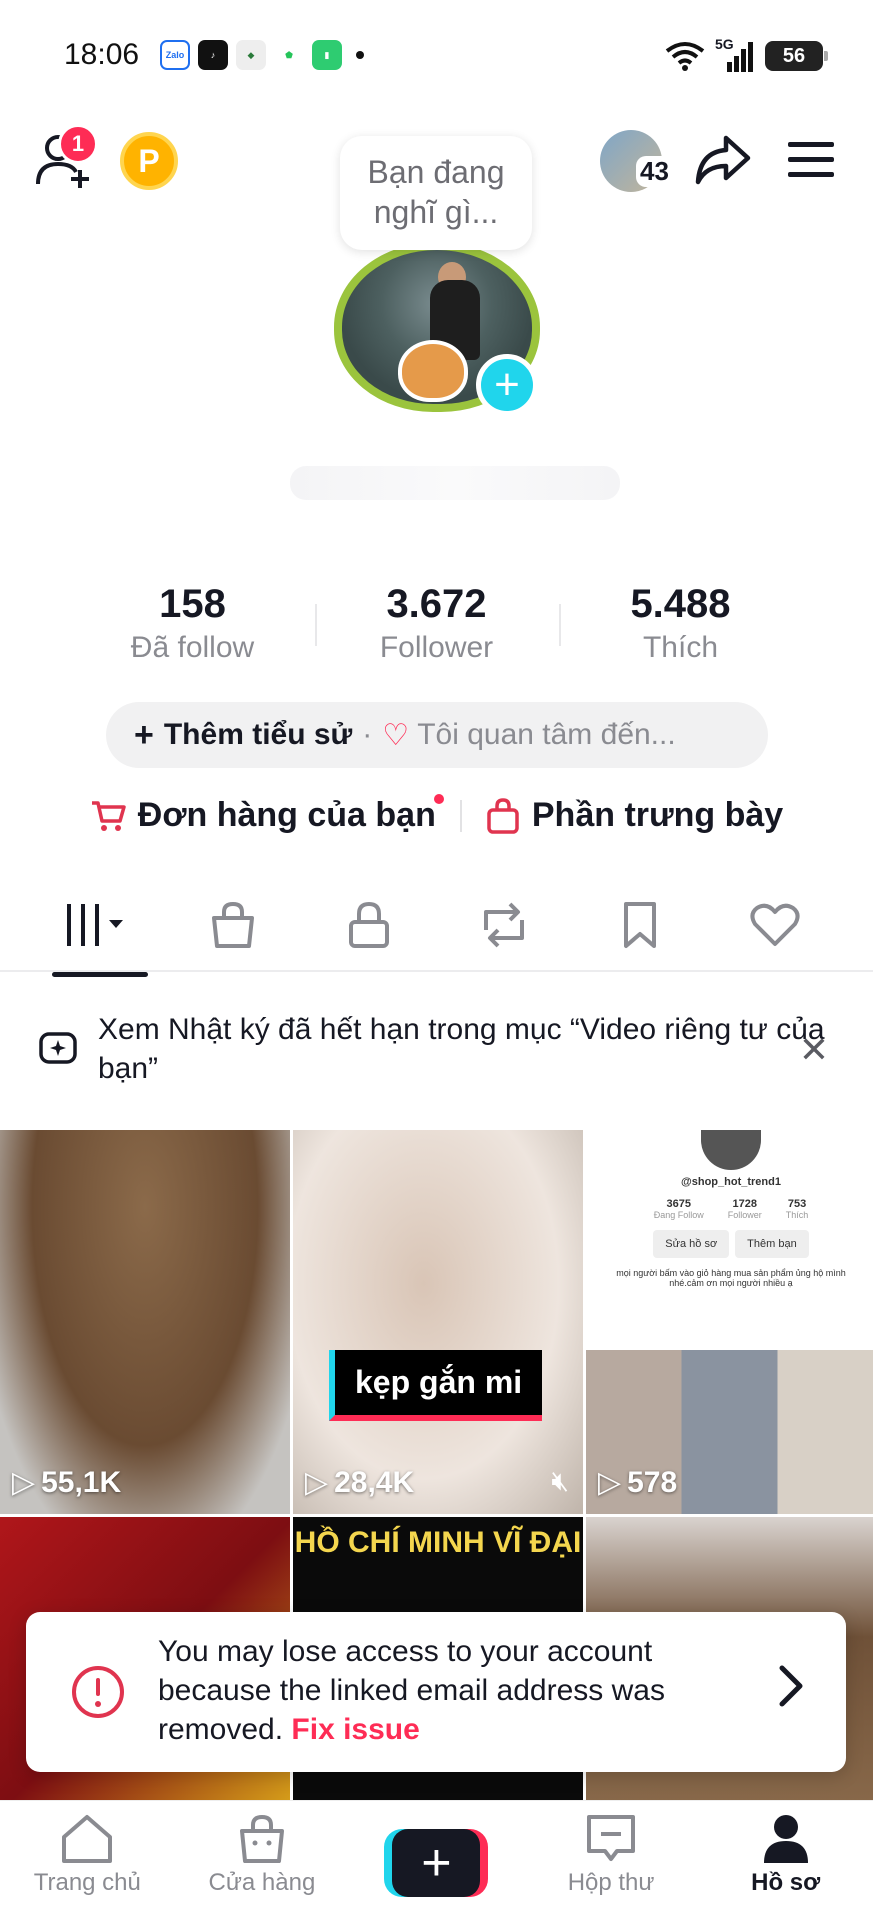 Image resolution: width=873 pixels, height=1920 pixels. Describe the element at coordinates (433, 371) in the screenshot. I see `avatar-sticker` at that location.